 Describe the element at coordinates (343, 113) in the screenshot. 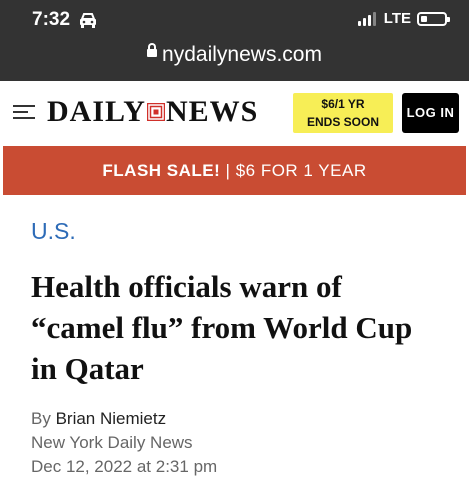

I see `subscribe-promo-button: $6/1 YR ENDS SOON` at that location.